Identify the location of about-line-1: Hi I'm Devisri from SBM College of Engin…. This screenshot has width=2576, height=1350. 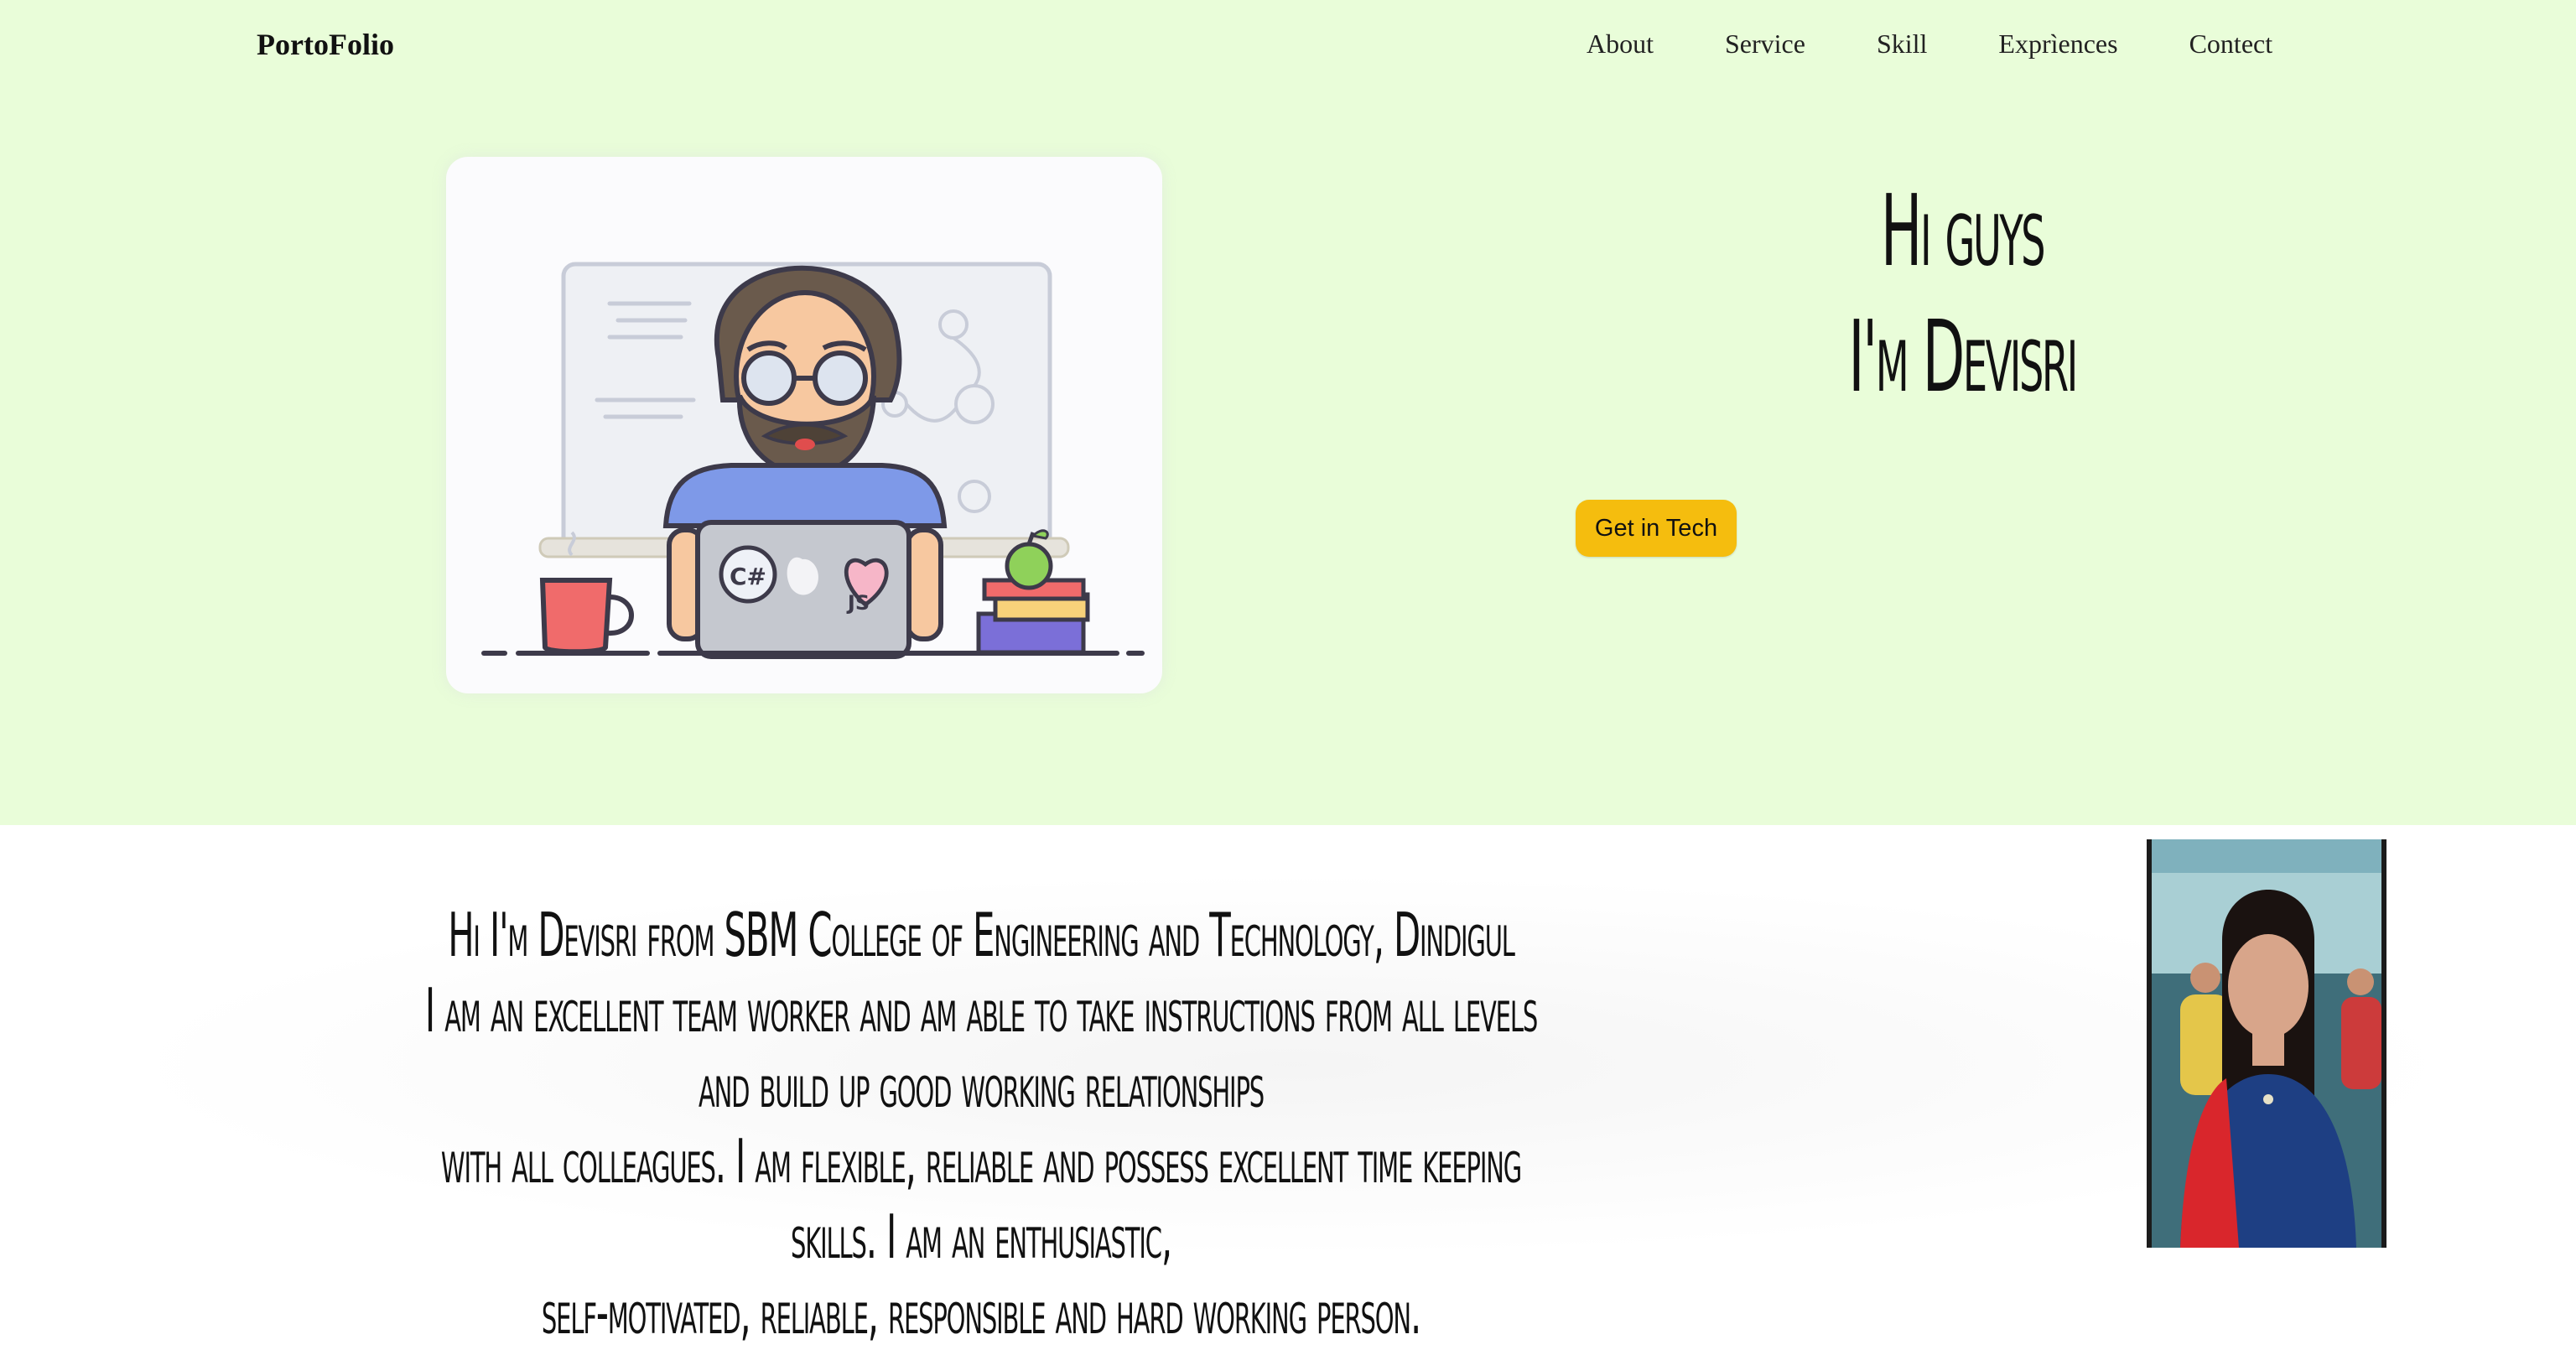
(981, 935).